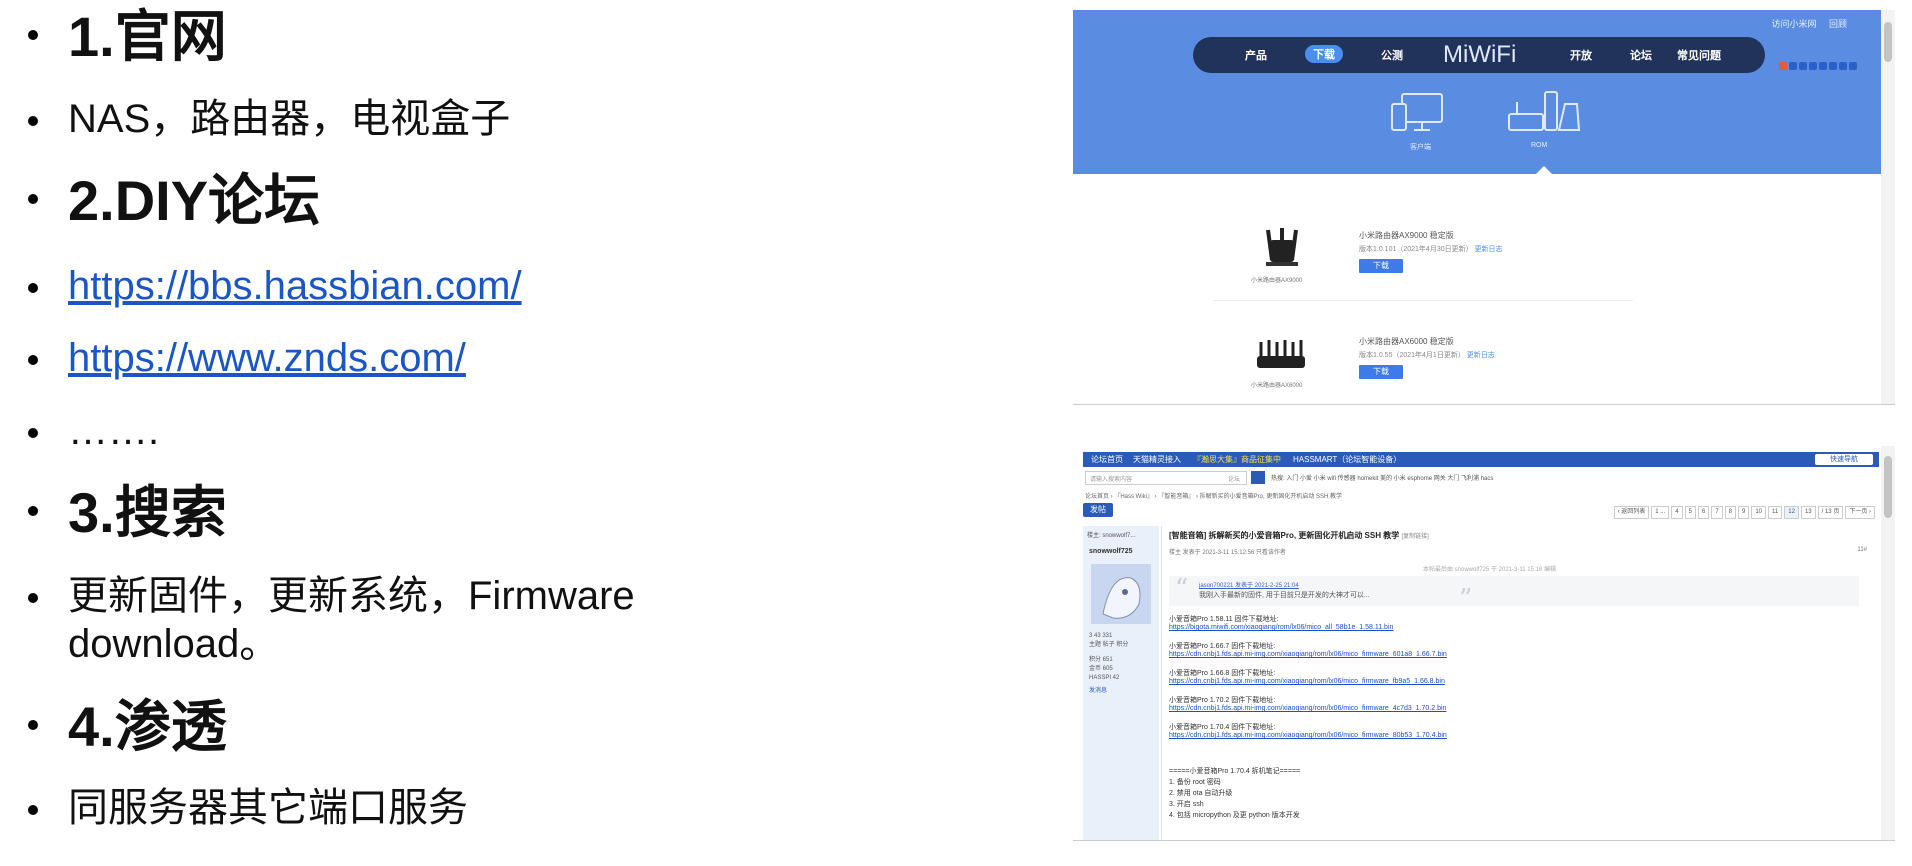 This screenshot has width=1912, height=866. Describe the element at coordinates (1744, 512) in the screenshot. I see `page-link: 9` at that location.